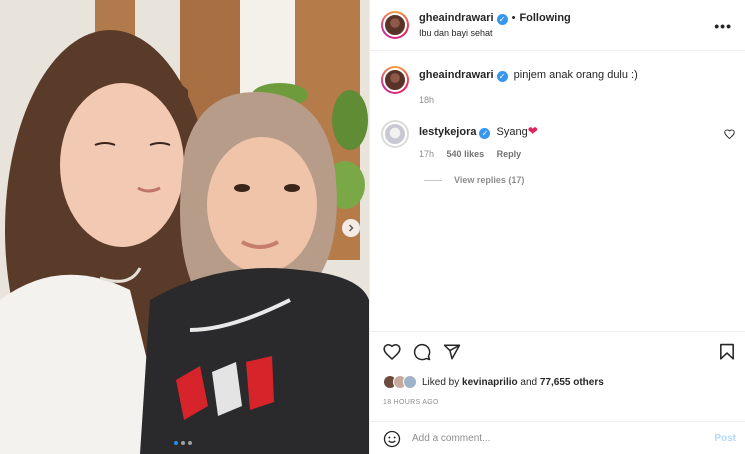 This screenshot has height=454, width=745. I want to click on share-icon, so click(452, 352).